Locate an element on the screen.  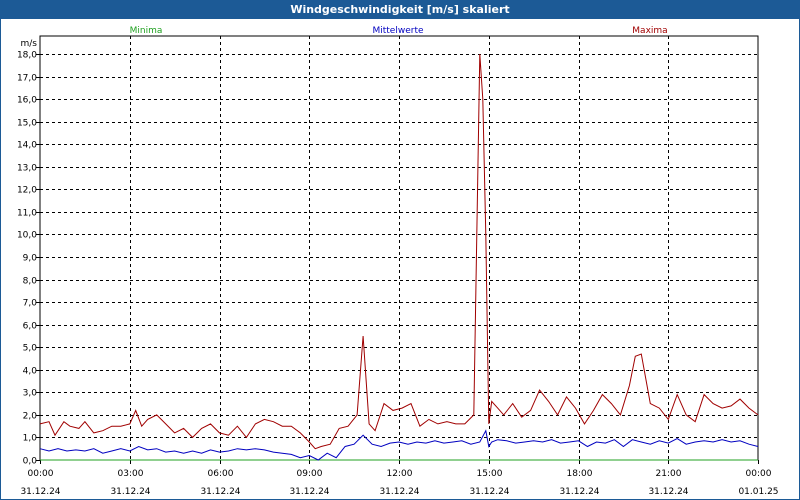
y-axis-label: m/s is located at coordinates (29, 44).